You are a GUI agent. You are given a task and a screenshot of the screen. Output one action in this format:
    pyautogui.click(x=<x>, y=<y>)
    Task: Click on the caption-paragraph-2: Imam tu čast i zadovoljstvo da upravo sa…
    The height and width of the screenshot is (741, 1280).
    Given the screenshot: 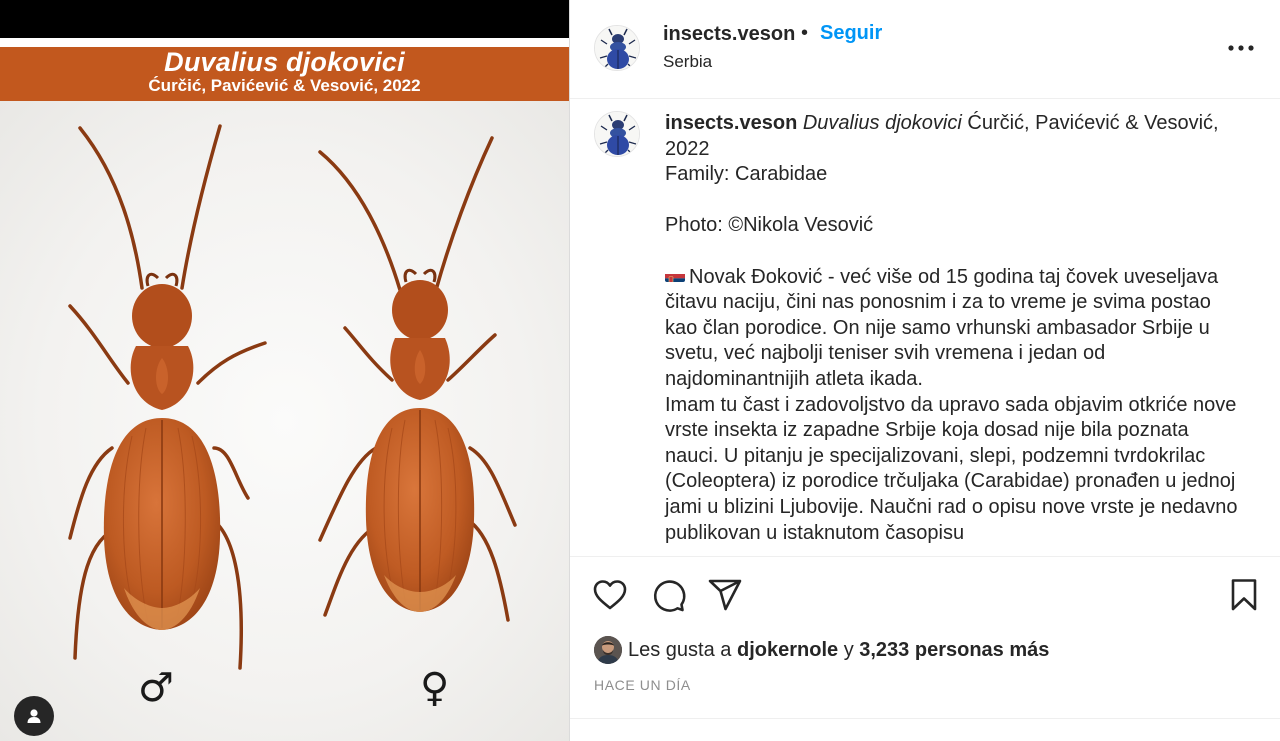 What is the action you would take?
    pyautogui.click(x=951, y=468)
    